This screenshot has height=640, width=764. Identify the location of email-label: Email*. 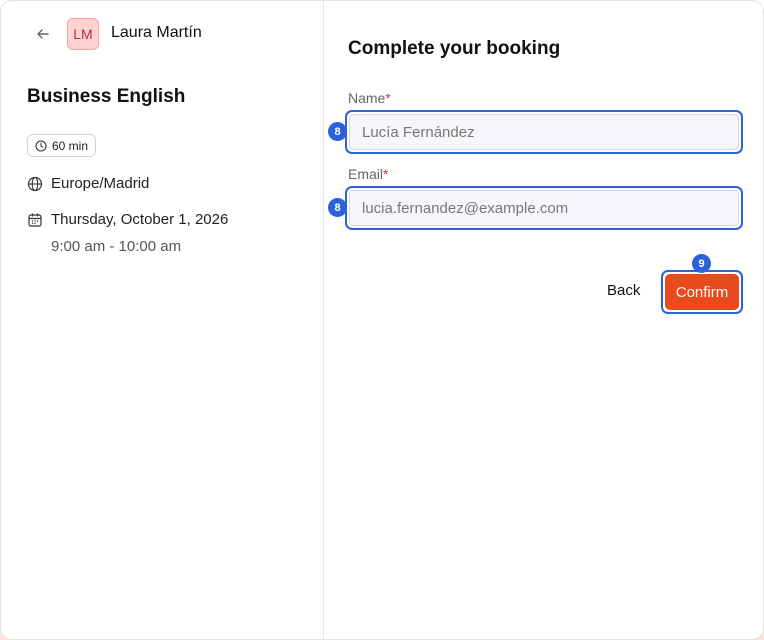
(368, 174).